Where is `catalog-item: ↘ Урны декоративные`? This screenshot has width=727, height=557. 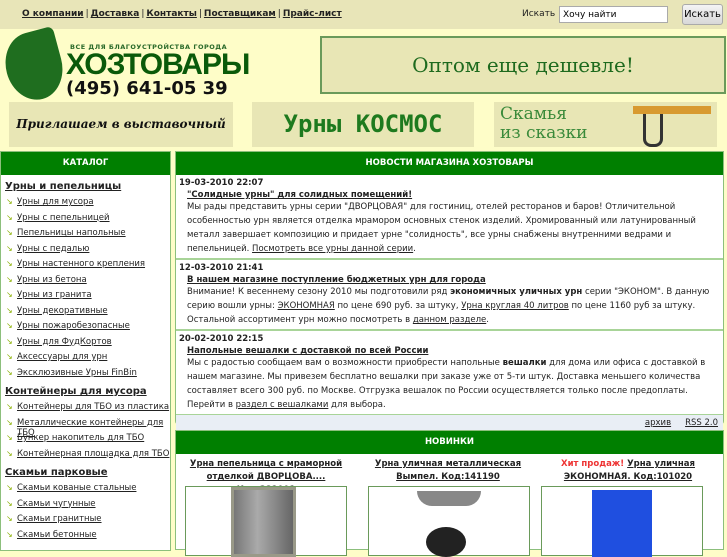
catalog-item: ↘ Урны декоративные is located at coordinates (85, 311).